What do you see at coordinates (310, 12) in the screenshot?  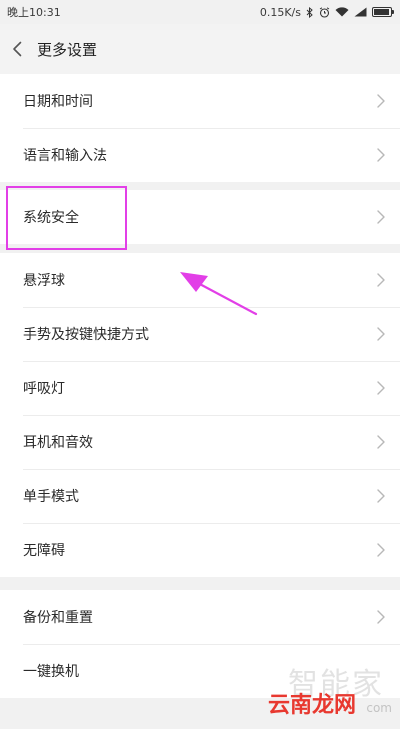 I see `bluetooth-icon` at bounding box center [310, 12].